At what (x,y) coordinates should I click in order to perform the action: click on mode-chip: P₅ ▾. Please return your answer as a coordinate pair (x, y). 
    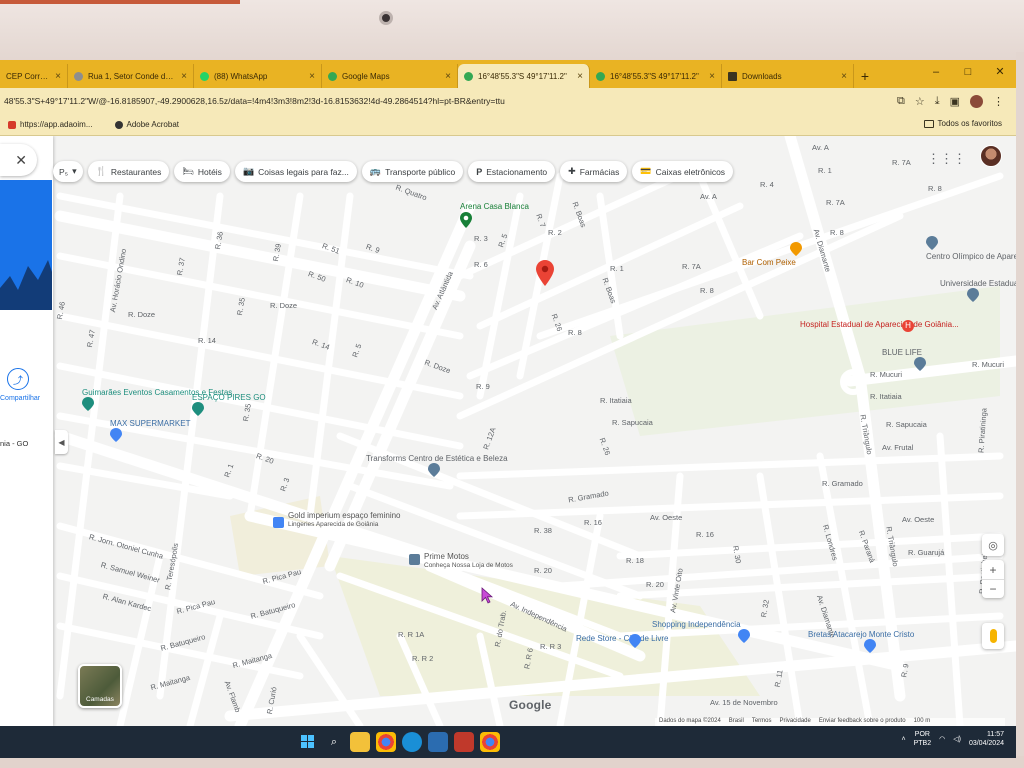
    Looking at the image, I should click on (68, 171).